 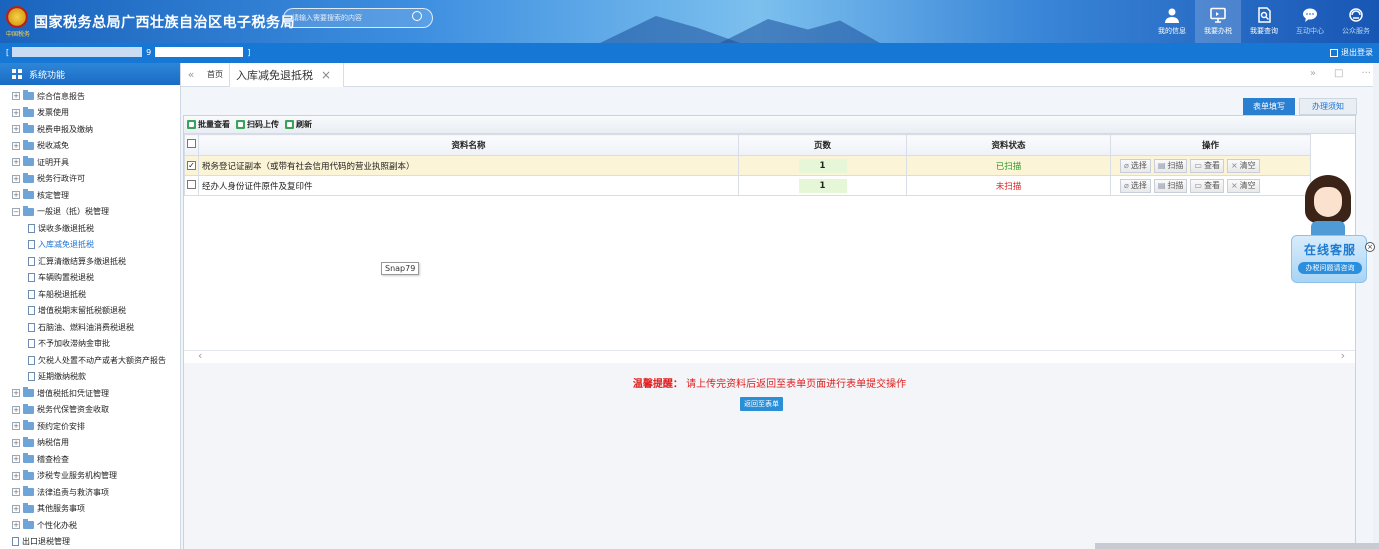 What do you see at coordinates (1172, 21) in the screenshot?
I see `nav-my-info: 我的信息` at bounding box center [1172, 21].